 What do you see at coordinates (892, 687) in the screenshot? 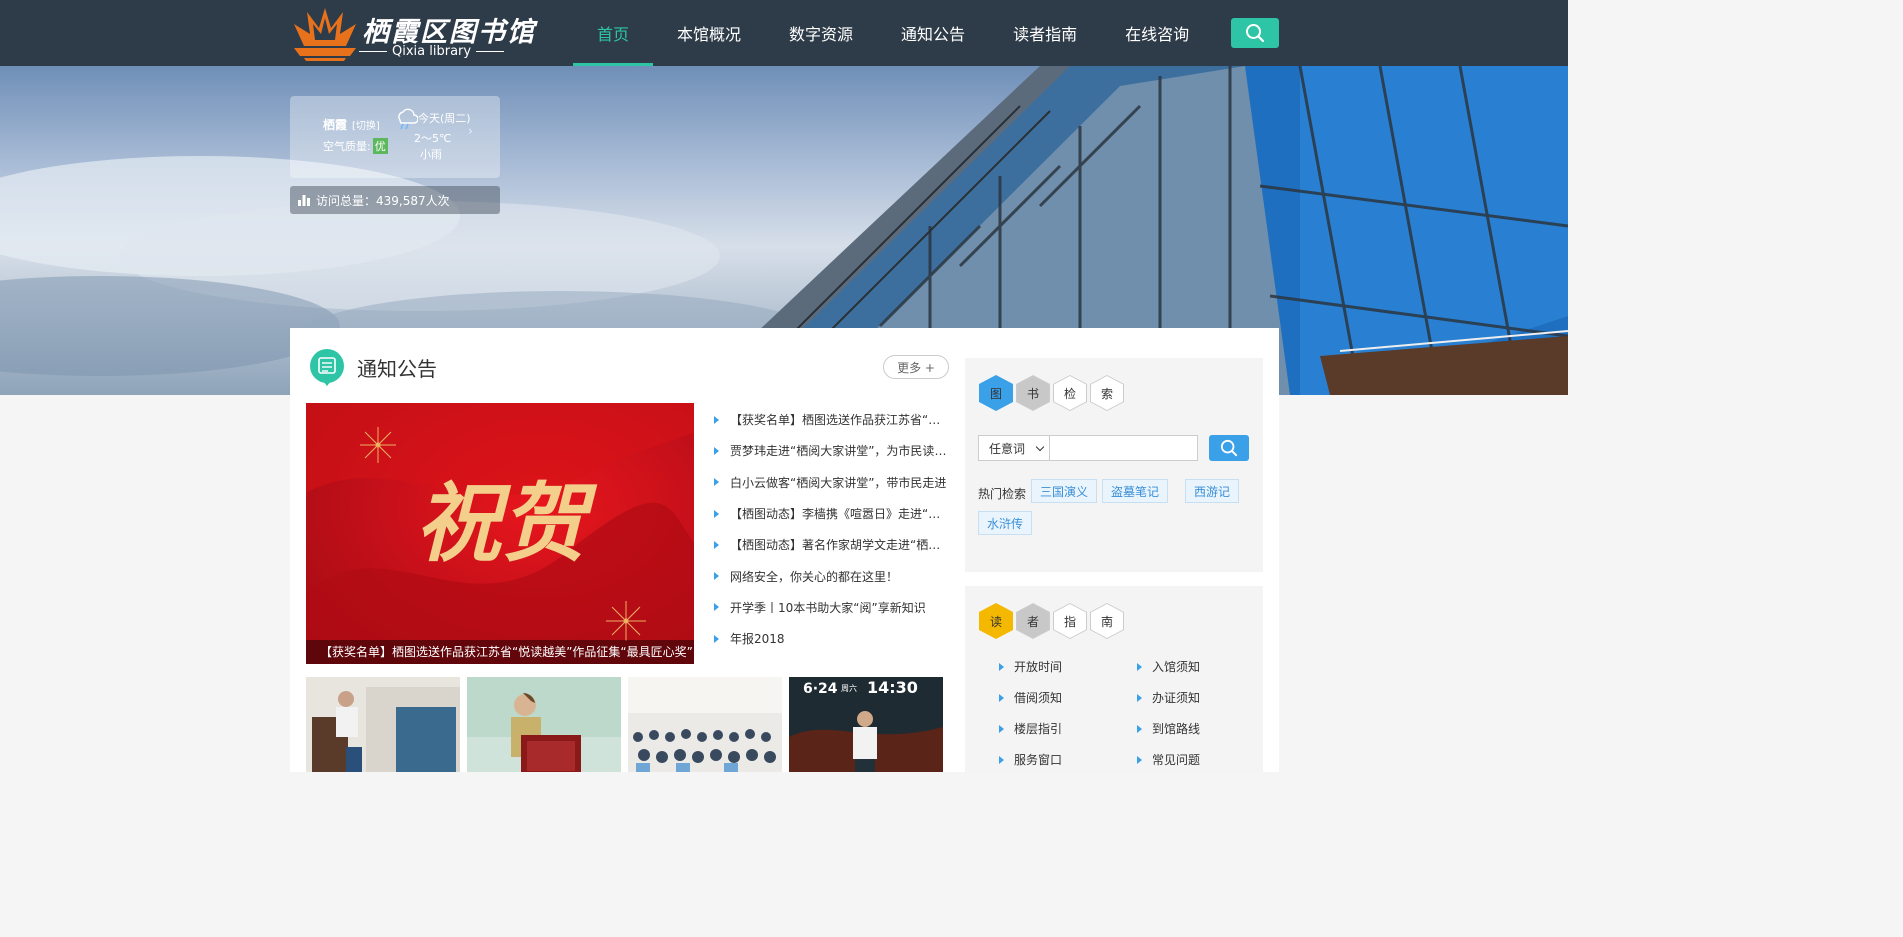
I see `poster-time: 14:30` at bounding box center [892, 687].